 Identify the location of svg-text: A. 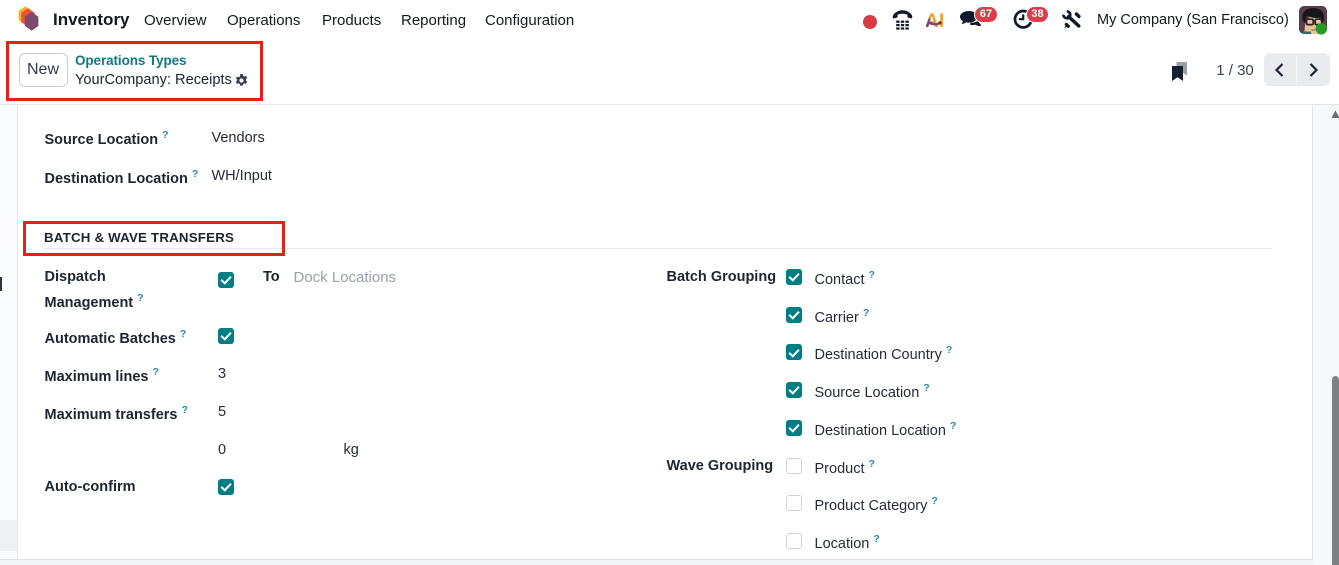
(932, 20).